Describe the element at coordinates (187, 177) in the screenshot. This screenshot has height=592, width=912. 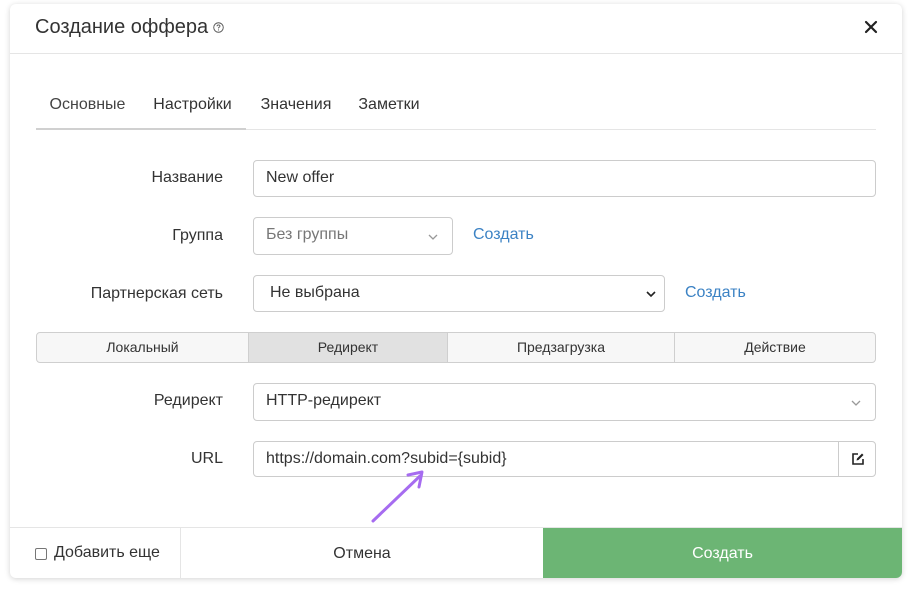
I see `name-label: Название` at that location.